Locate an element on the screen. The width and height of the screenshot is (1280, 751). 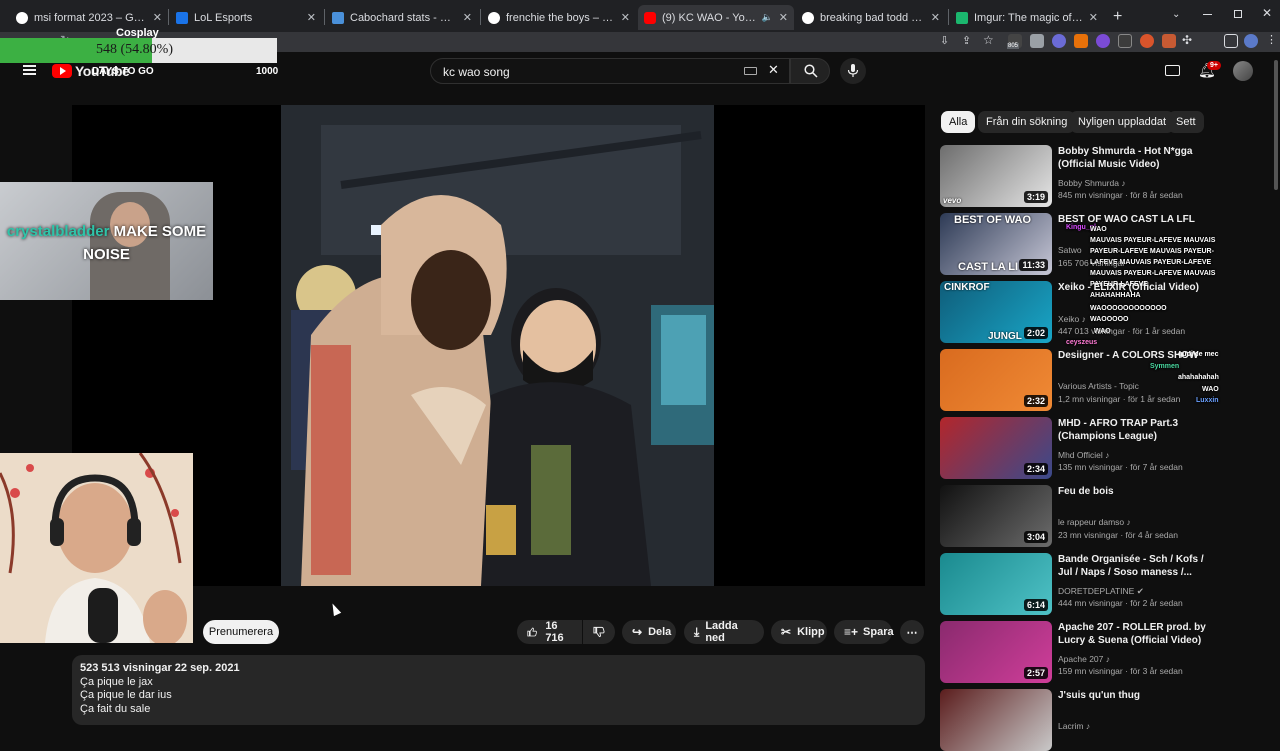
restore-button is located at coordinates (1238, 14).